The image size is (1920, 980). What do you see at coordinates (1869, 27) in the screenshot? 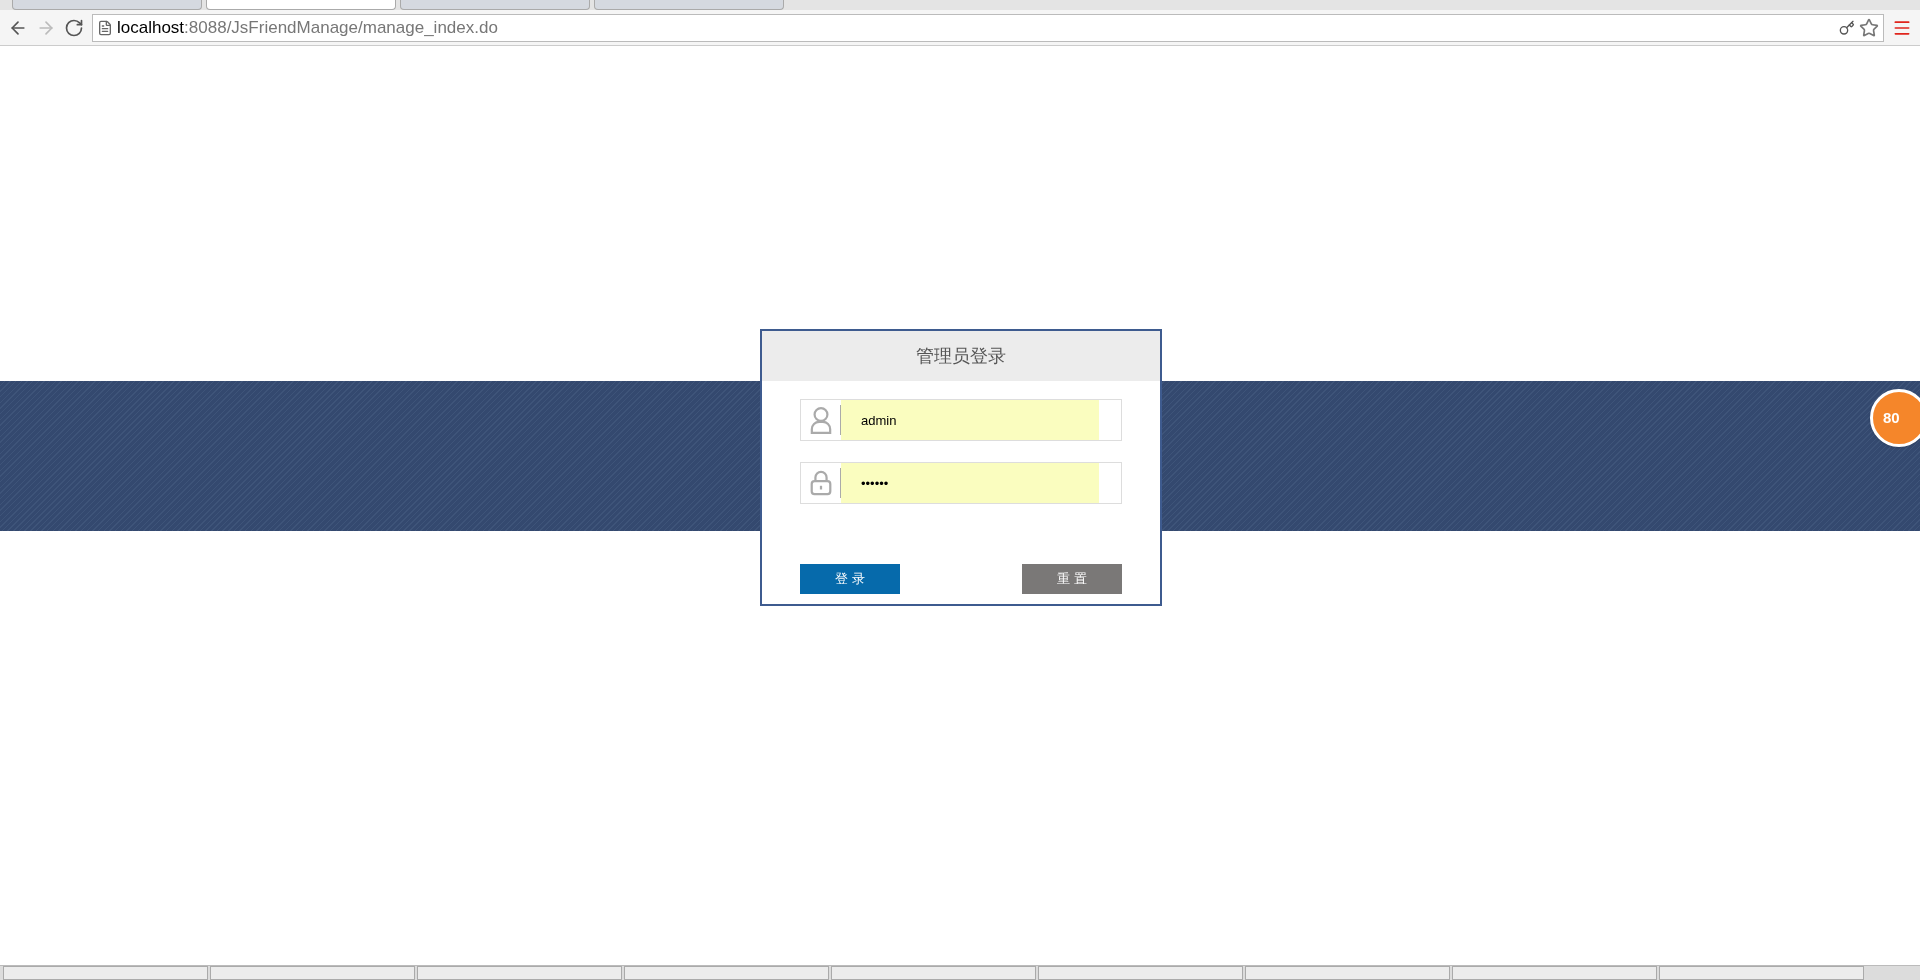
I see `star-icon` at bounding box center [1869, 27].